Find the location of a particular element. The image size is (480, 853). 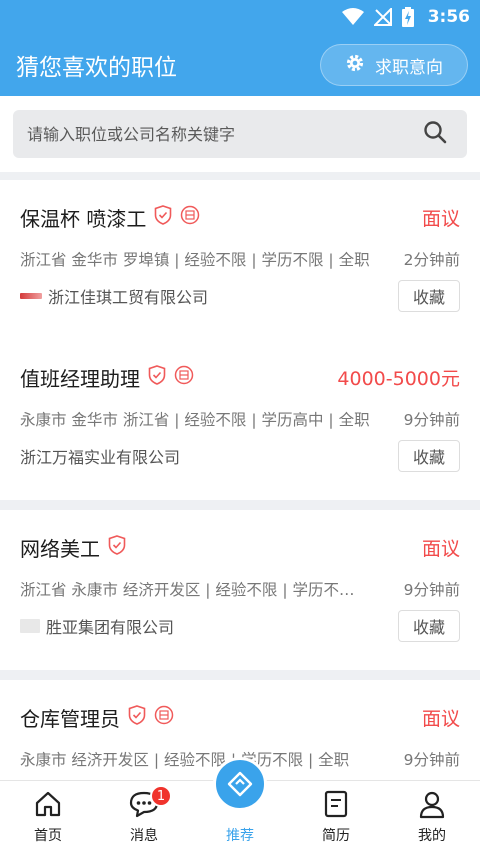

company-name: 浙江佳琪工贸有限公司 is located at coordinates (128, 297).